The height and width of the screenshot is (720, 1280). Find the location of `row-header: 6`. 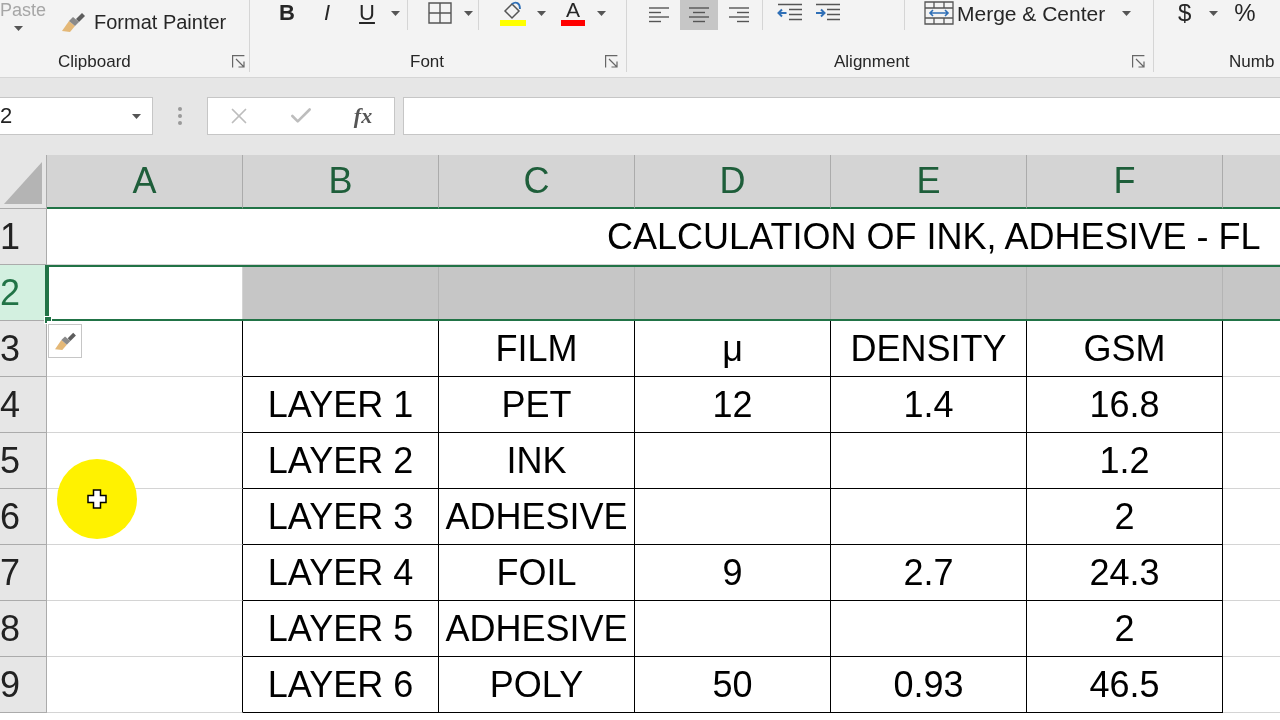

row-header: 6 is located at coordinates (23, 517).